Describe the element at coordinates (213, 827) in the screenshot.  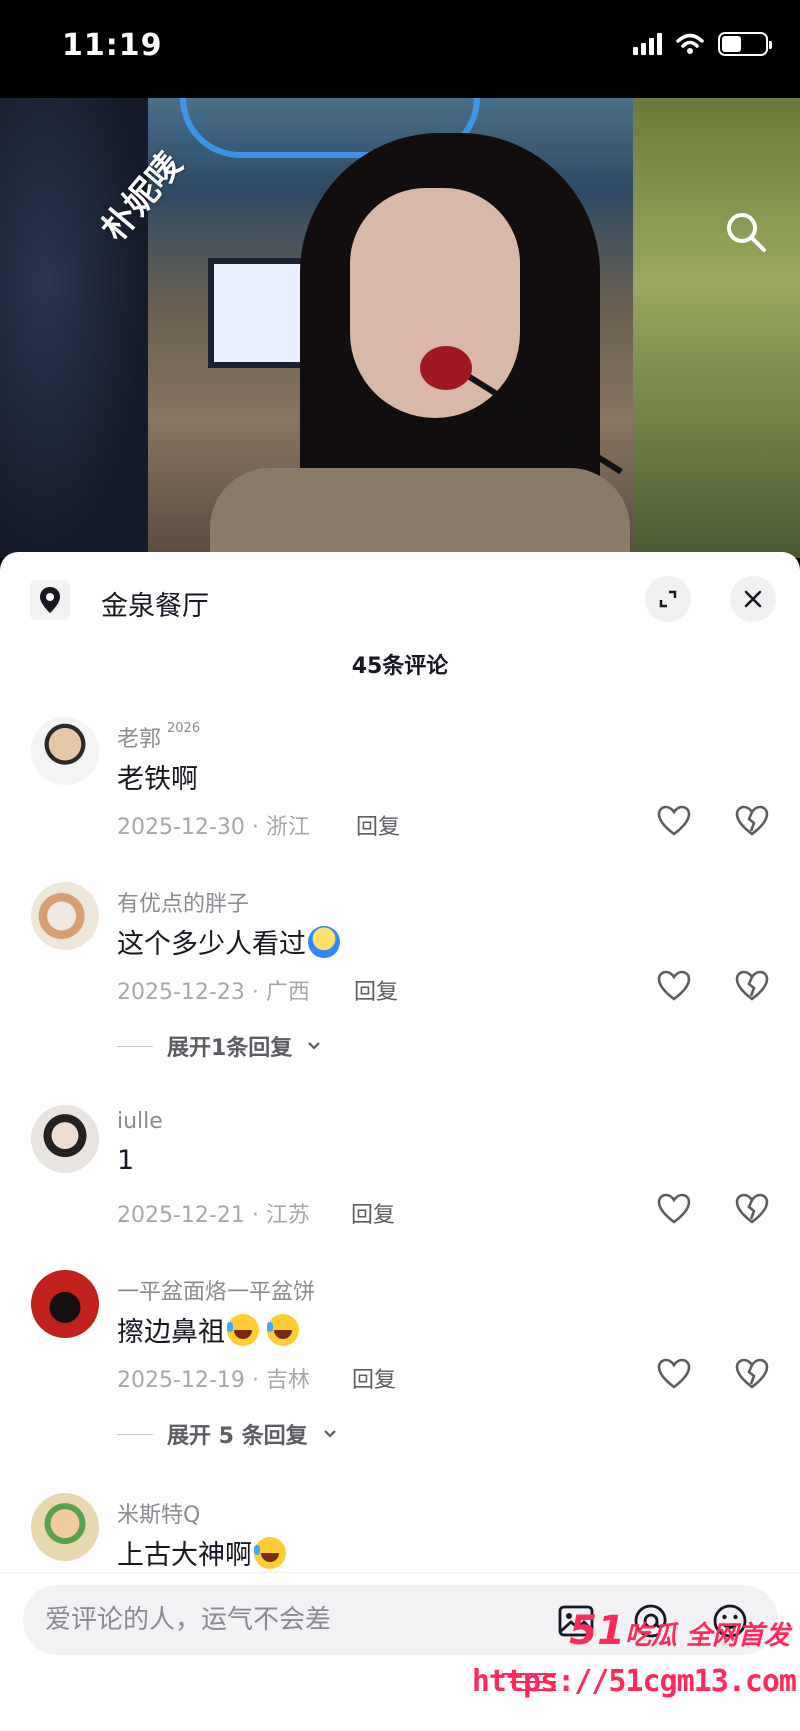
I see `comment-meta: 2025-12-30 · 浙江` at that location.